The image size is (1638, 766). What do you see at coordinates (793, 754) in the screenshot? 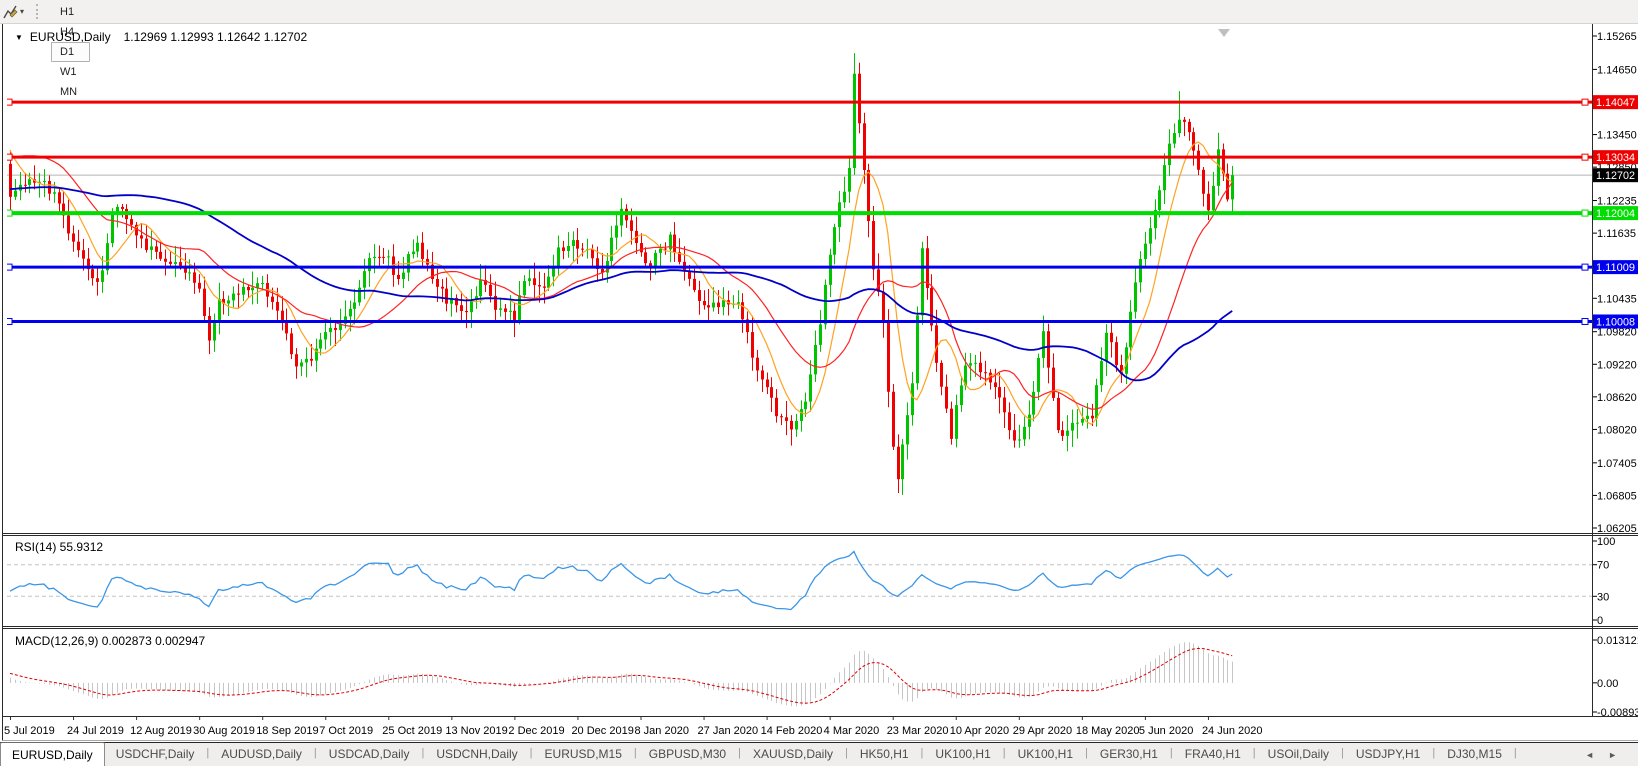
I see `chart-tab-xauusd-daily: XAUUSD,Daily` at bounding box center [793, 754].